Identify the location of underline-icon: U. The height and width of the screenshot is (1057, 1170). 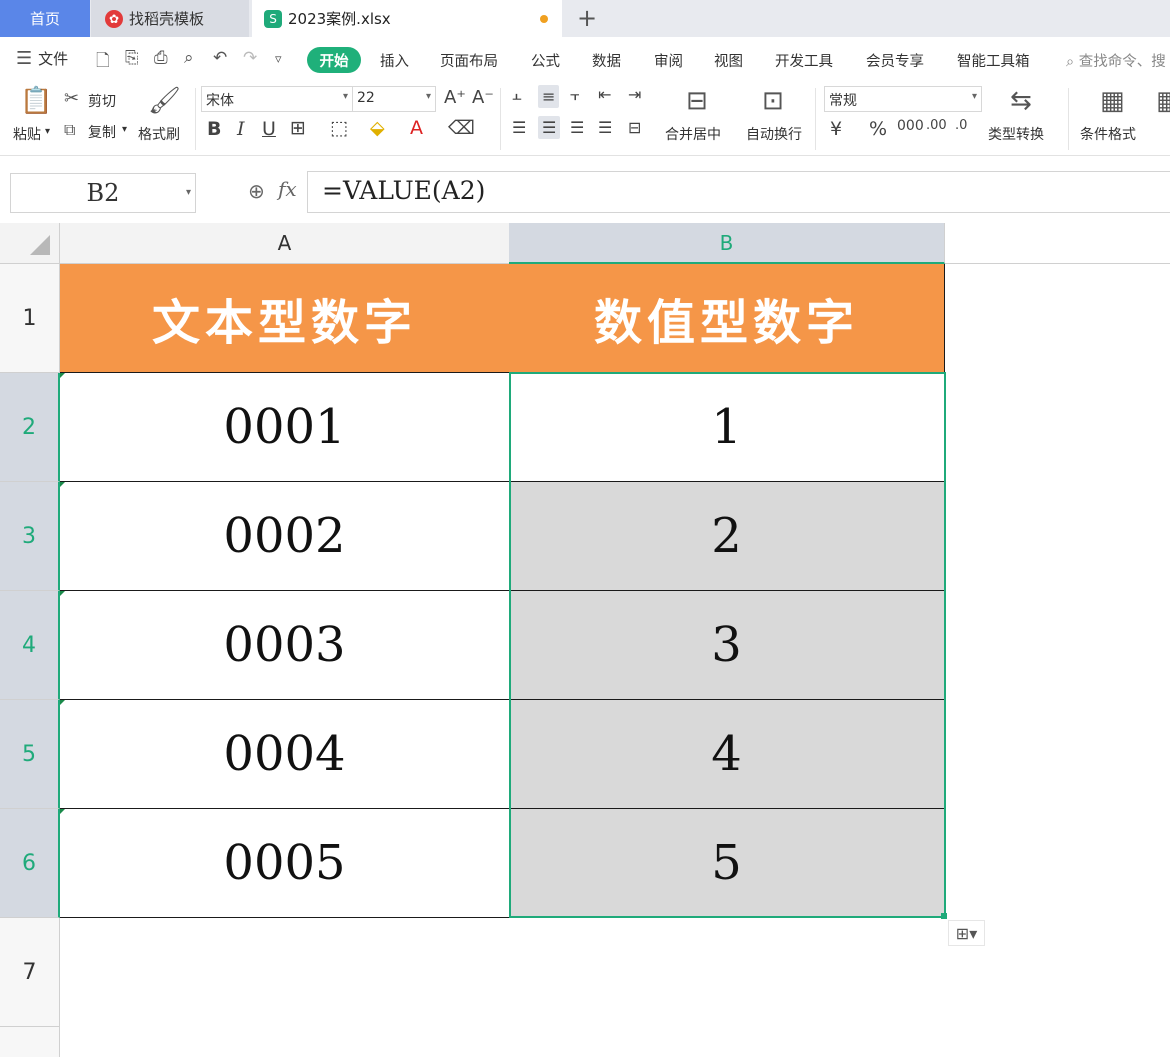
(269, 129).